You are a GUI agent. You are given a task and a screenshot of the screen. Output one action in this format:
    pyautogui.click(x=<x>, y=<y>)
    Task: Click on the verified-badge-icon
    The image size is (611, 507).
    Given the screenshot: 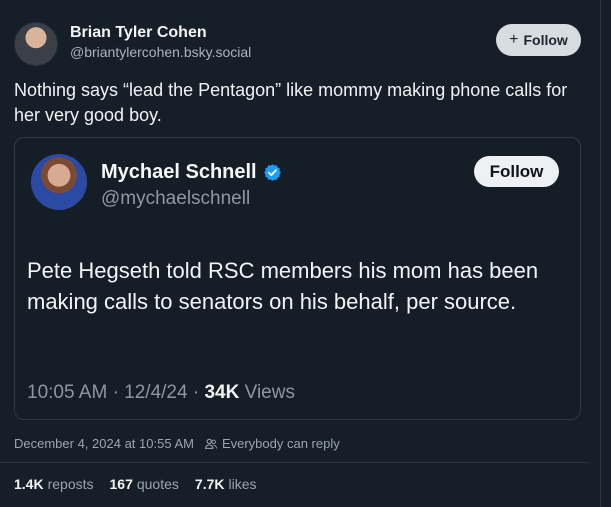 What is the action you would take?
    pyautogui.click(x=272, y=172)
    